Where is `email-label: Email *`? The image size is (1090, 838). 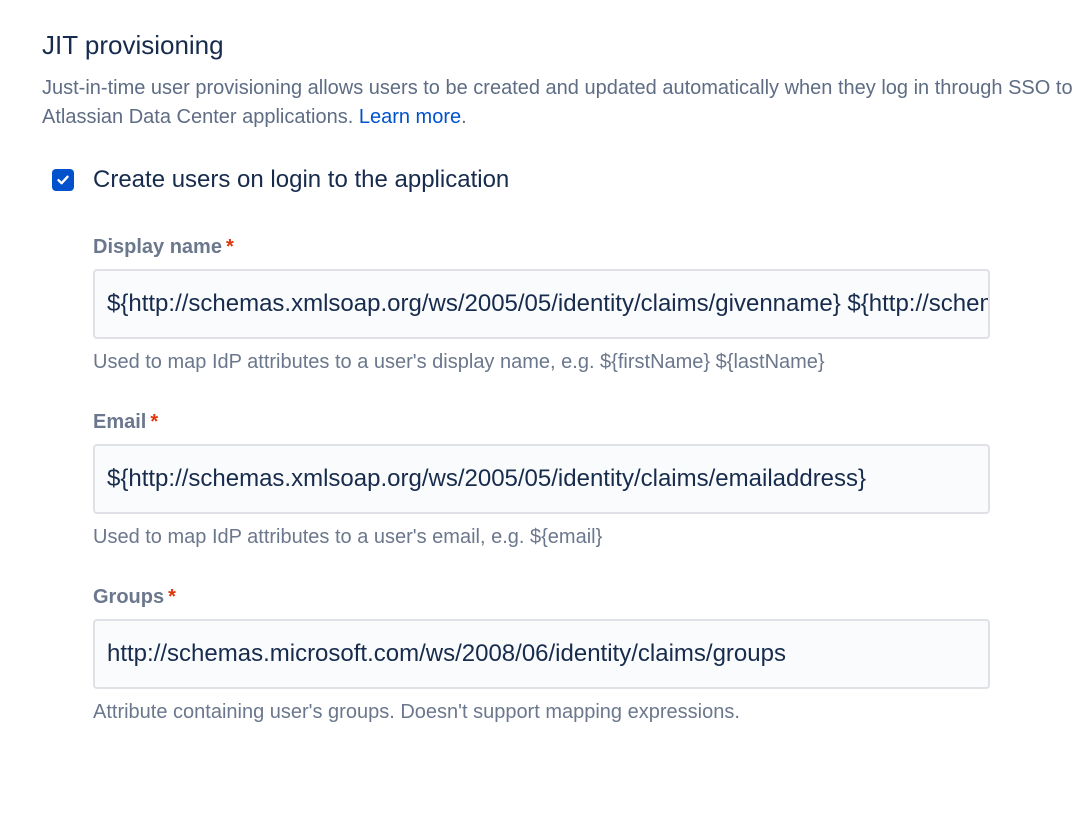 email-label: Email * is located at coordinates (125, 422).